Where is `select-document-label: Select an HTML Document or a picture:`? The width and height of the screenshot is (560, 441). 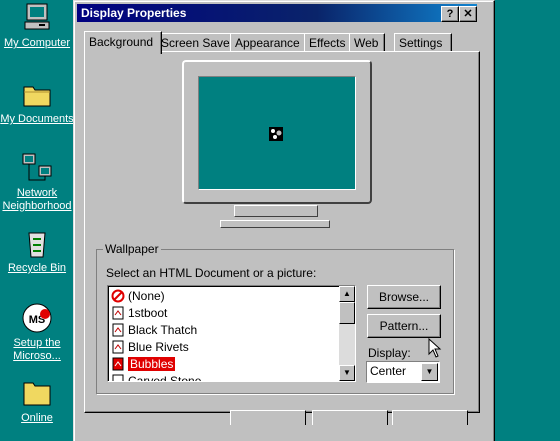 select-document-label: Select an HTML Document or a picture: is located at coordinates (211, 273).